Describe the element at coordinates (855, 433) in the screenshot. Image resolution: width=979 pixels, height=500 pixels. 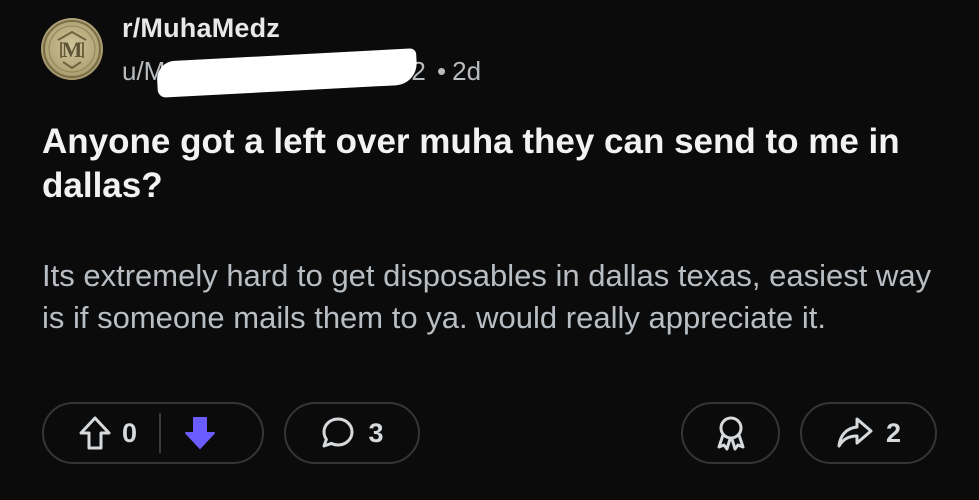
I see `share-icon` at that location.